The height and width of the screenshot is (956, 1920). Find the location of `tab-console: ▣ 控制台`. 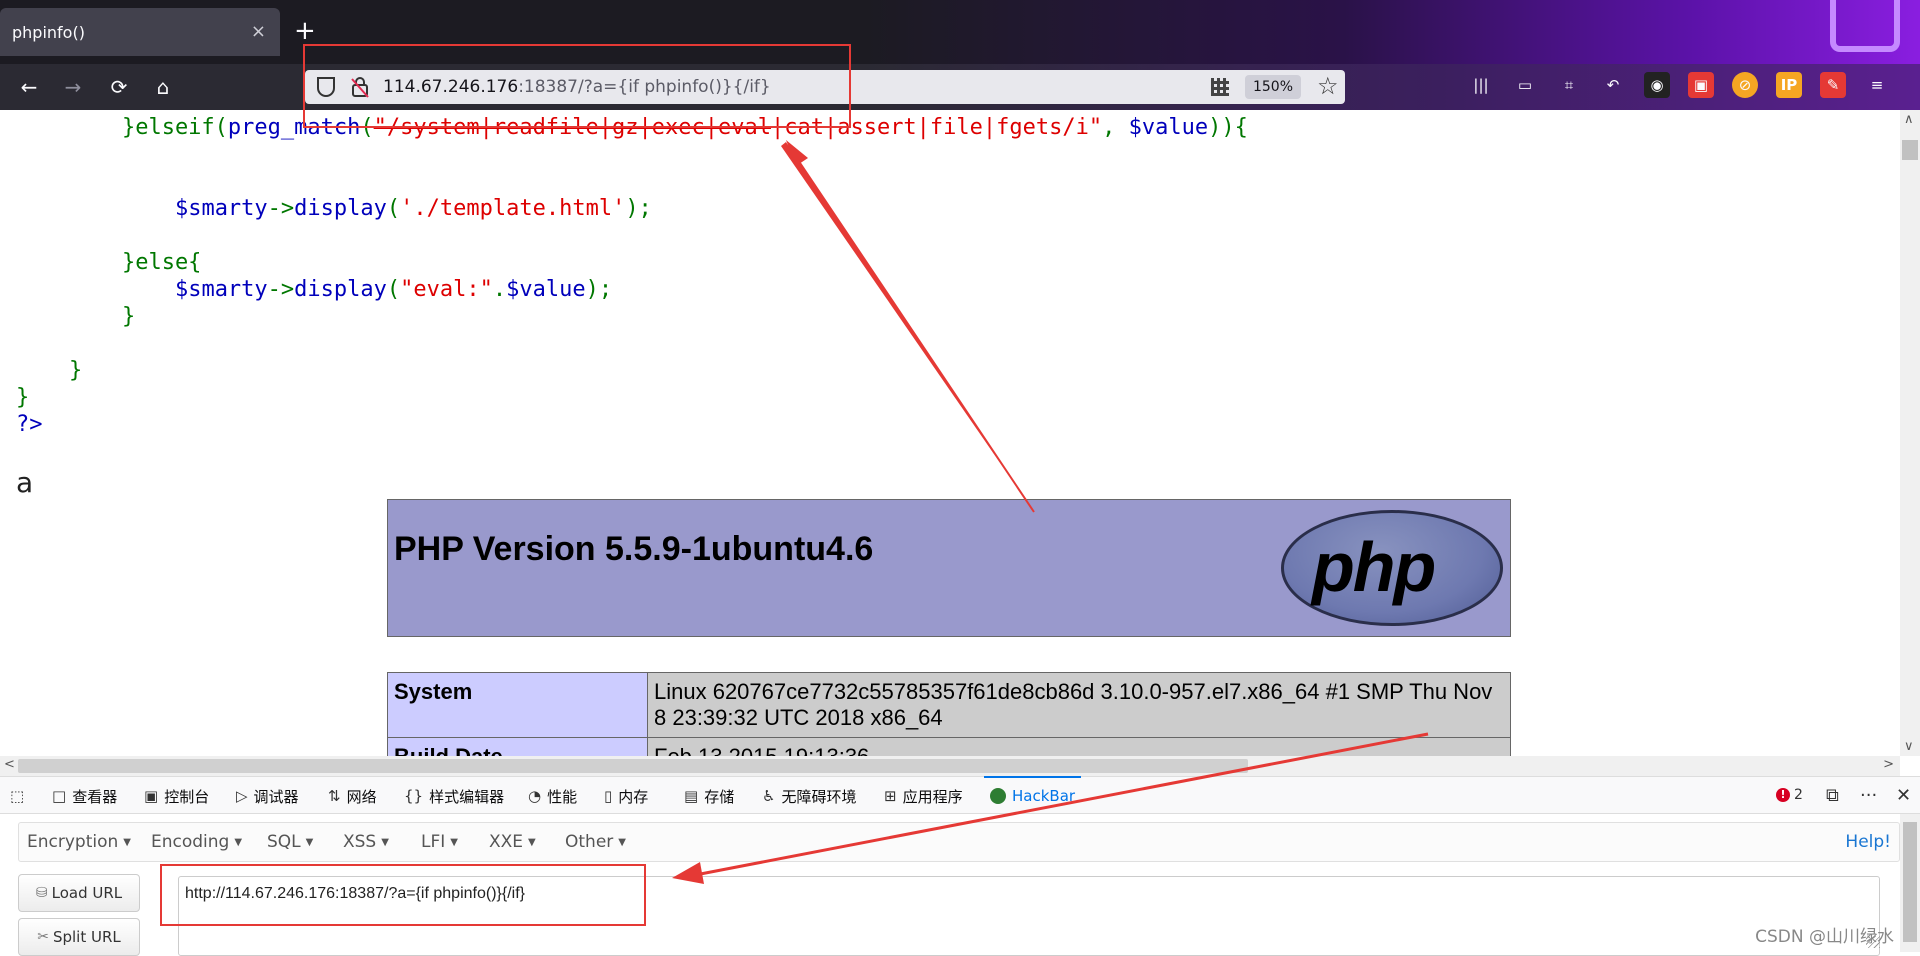

tab-console: ▣ 控制台 is located at coordinates (176, 796).